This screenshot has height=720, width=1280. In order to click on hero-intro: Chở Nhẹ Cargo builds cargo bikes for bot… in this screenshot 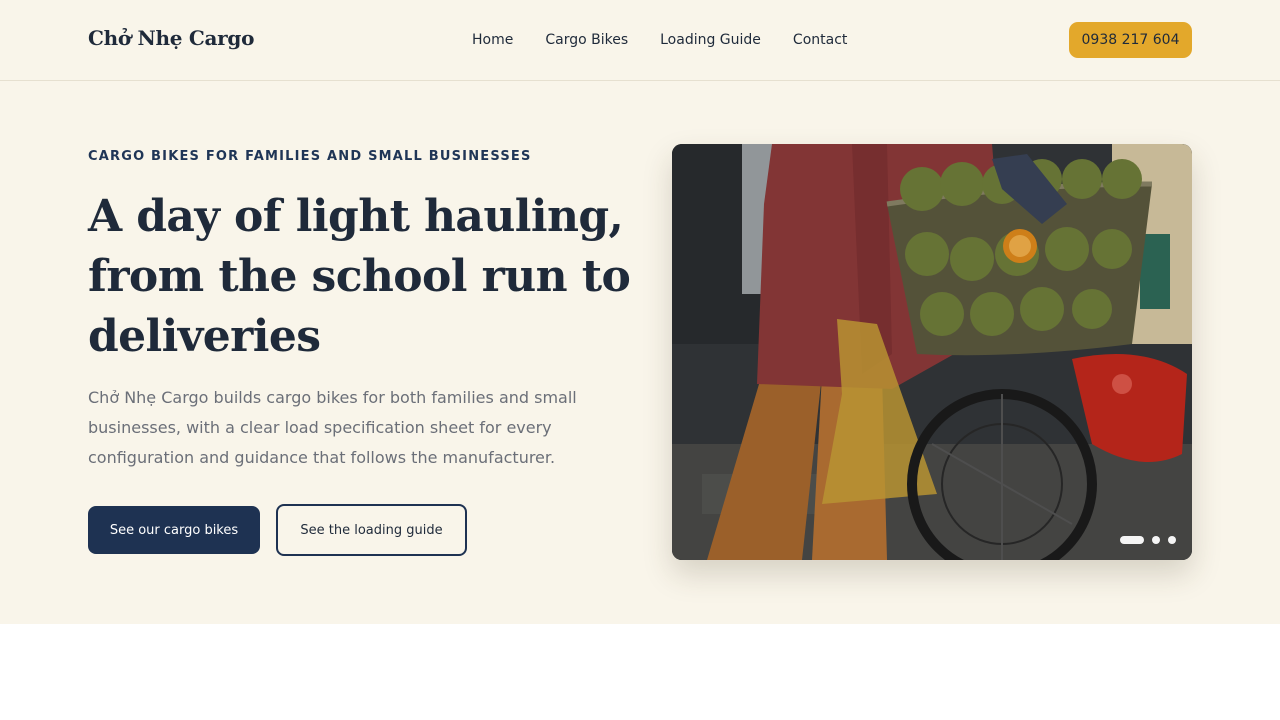, I will do `click(332, 427)`.